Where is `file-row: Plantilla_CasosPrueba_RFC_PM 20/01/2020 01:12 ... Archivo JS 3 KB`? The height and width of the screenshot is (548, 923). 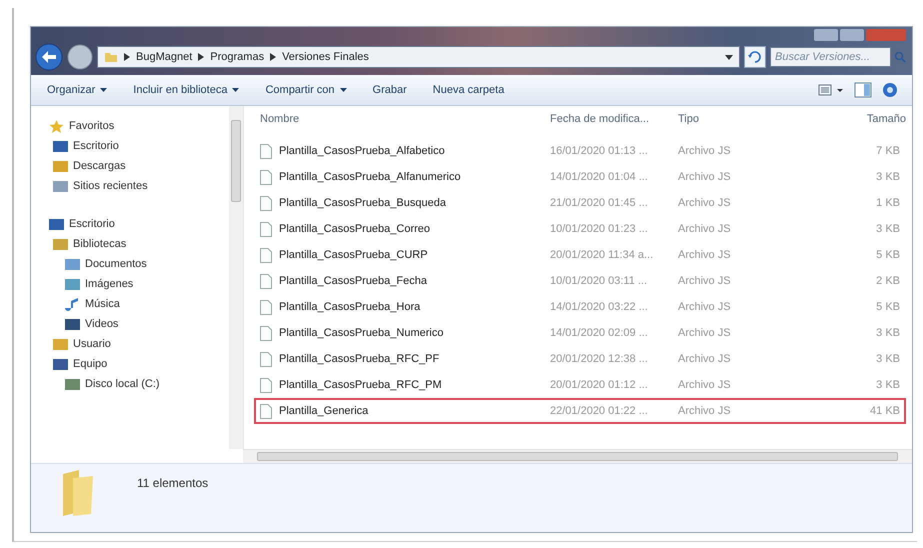
file-row: Plantilla_CasosPrueba_RFC_PM 20/01/2020 01:12 ... Archivo JS 3 KB is located at coordinates (580, 385).